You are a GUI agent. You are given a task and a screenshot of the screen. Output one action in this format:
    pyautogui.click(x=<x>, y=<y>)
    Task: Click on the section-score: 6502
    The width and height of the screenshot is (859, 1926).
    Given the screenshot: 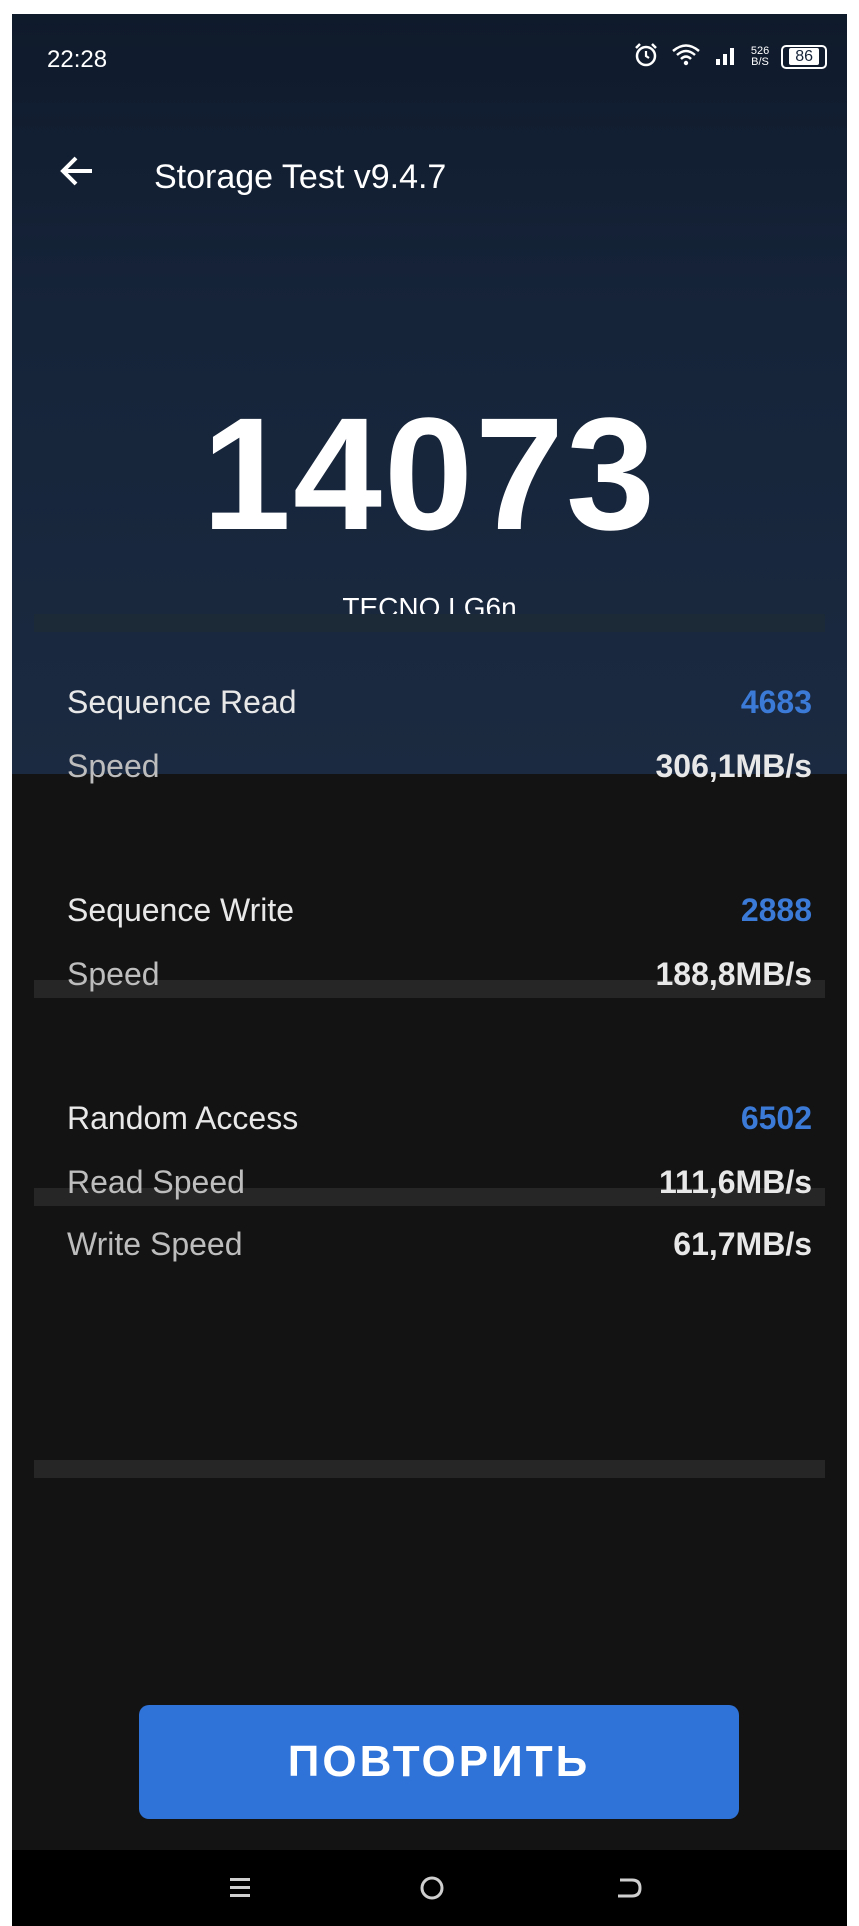 What is the action you would take?
    pyautogui.click(x=776, y=1118)
    